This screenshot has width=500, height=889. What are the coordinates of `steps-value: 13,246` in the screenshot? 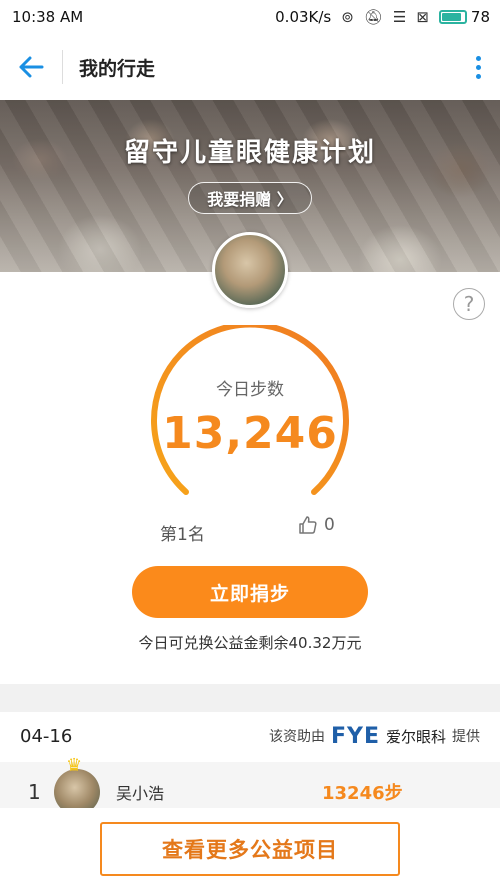 It's located at (250, 433).